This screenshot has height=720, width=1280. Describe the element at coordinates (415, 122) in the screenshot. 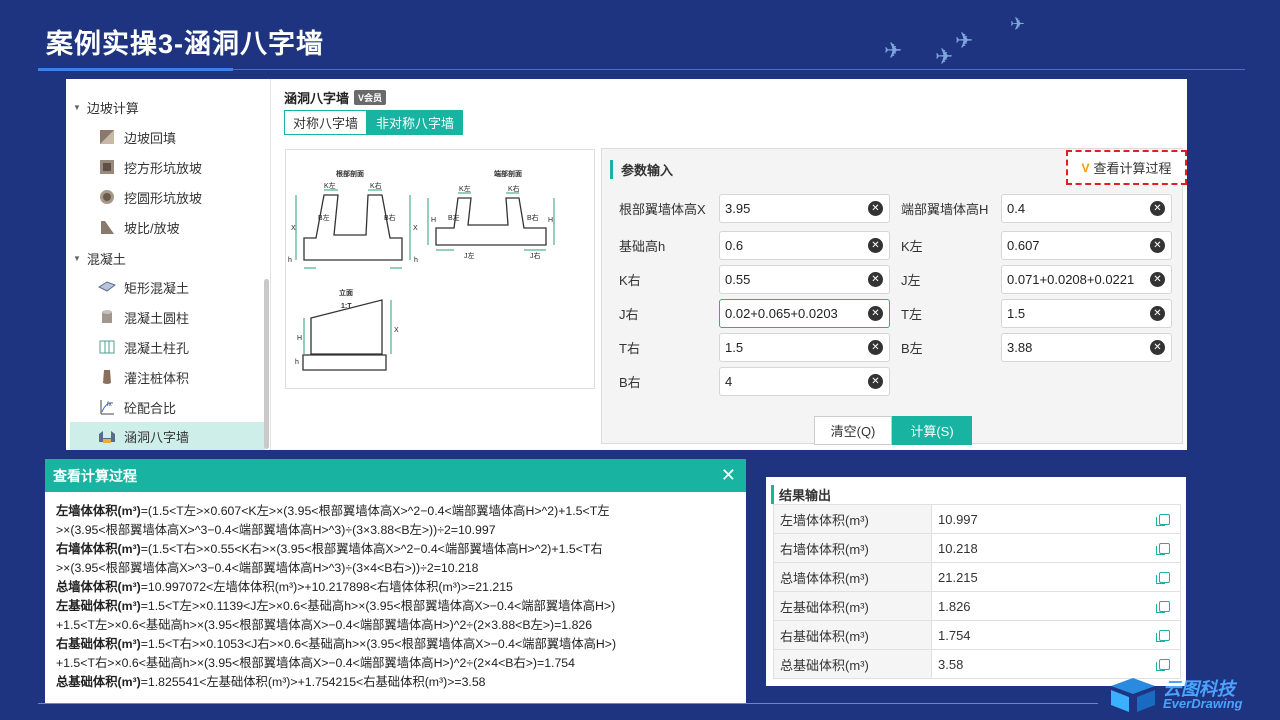

I see `tab-asymmetric: 非对称八字墙` at that location.